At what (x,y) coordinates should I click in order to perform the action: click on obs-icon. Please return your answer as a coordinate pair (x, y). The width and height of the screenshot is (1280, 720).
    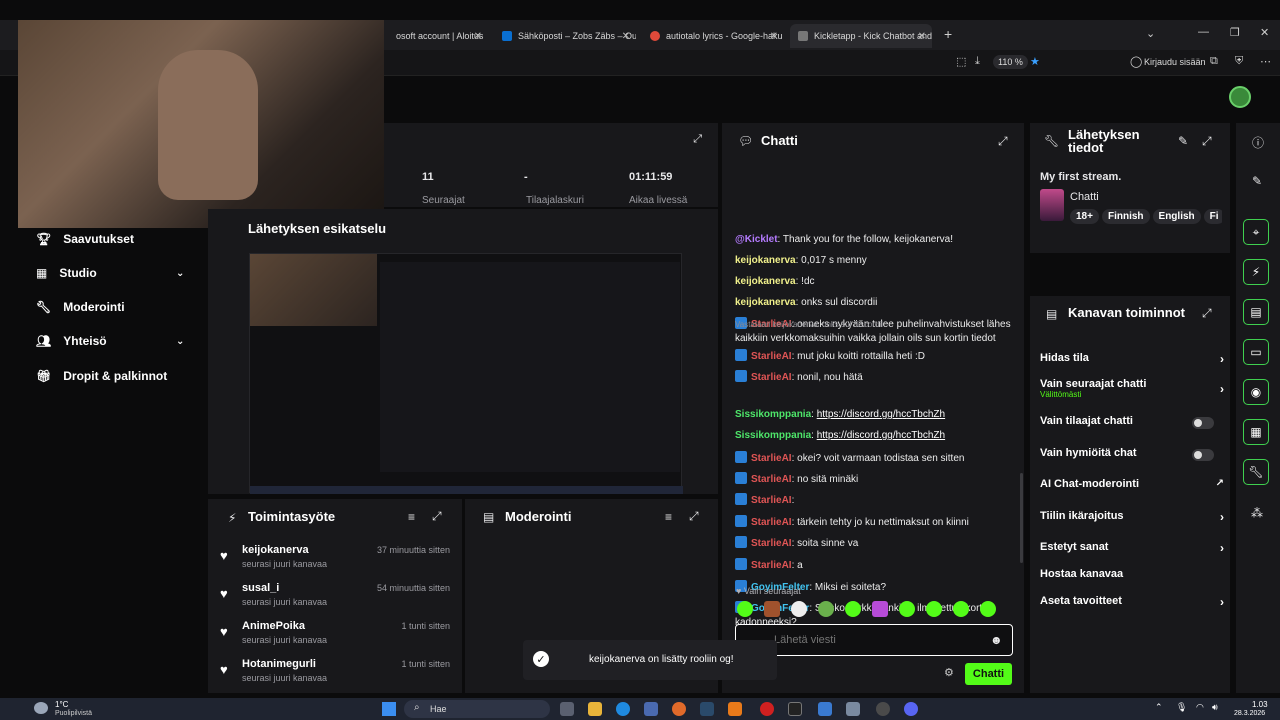
    Looking at the image, I should click on (883, 709).